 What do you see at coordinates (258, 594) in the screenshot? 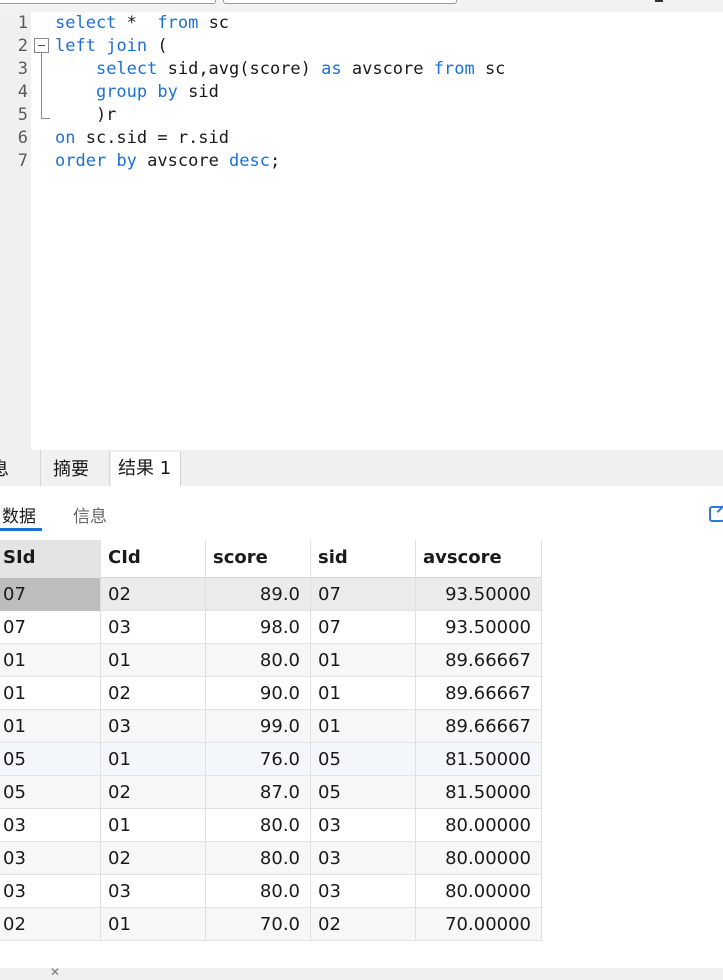
I see `cell-score: 89.0` at bounding box center [258, 594].